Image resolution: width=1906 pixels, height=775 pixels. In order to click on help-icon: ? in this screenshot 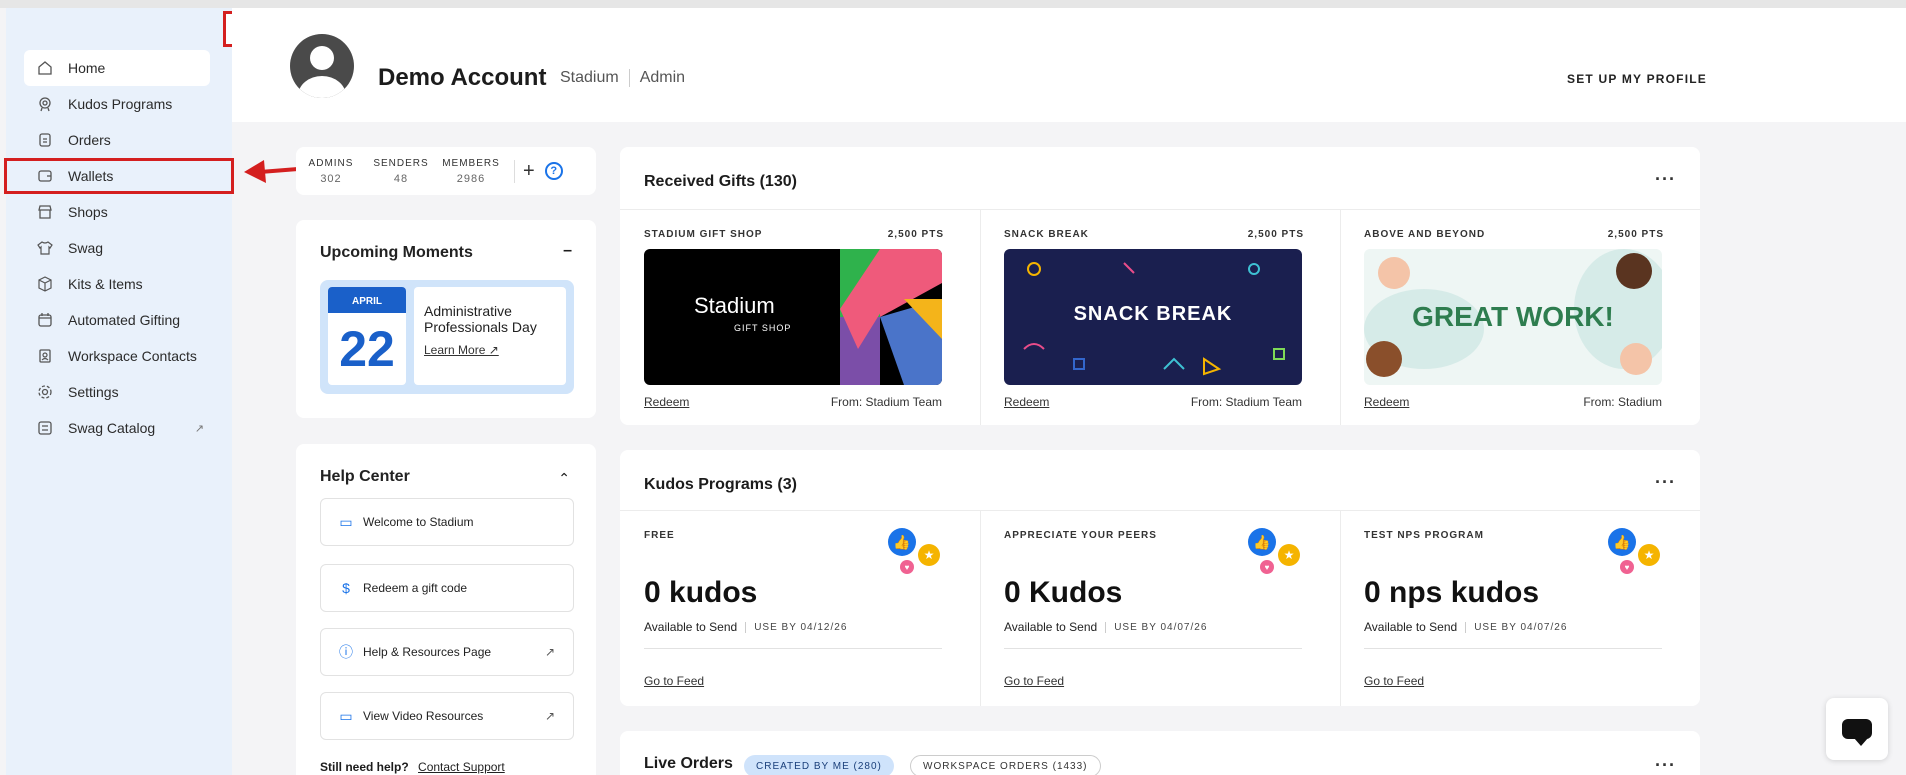, I will do `click(553, 171)`.